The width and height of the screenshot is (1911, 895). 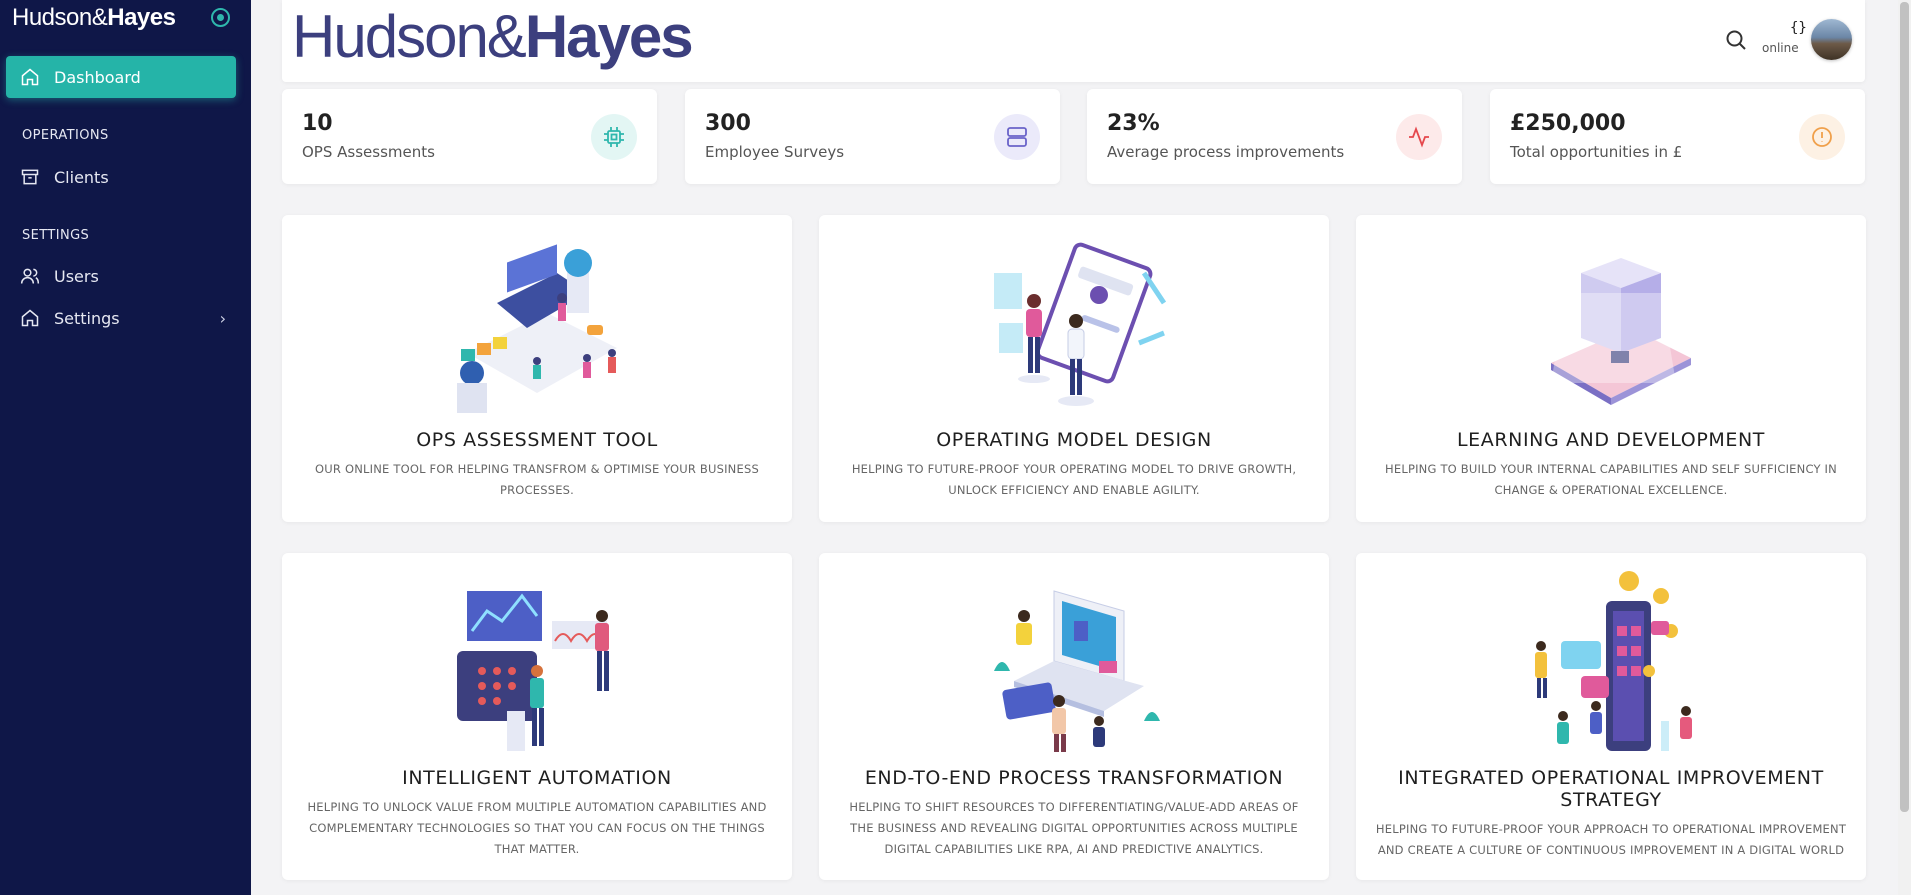 I want to click on sidebar-section-settings: SETTINGS, so click(x=56, y=235).